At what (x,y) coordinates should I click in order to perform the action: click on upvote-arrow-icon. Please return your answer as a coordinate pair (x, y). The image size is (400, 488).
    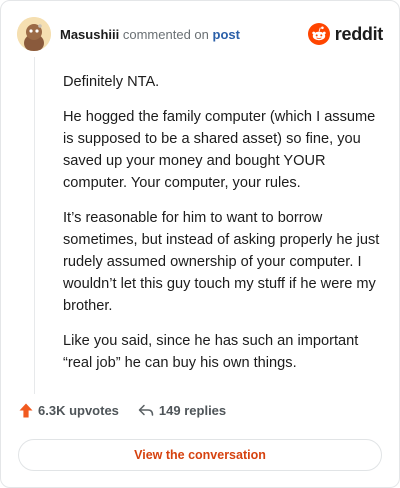
    Looking at the image, I should click on (26, 410).